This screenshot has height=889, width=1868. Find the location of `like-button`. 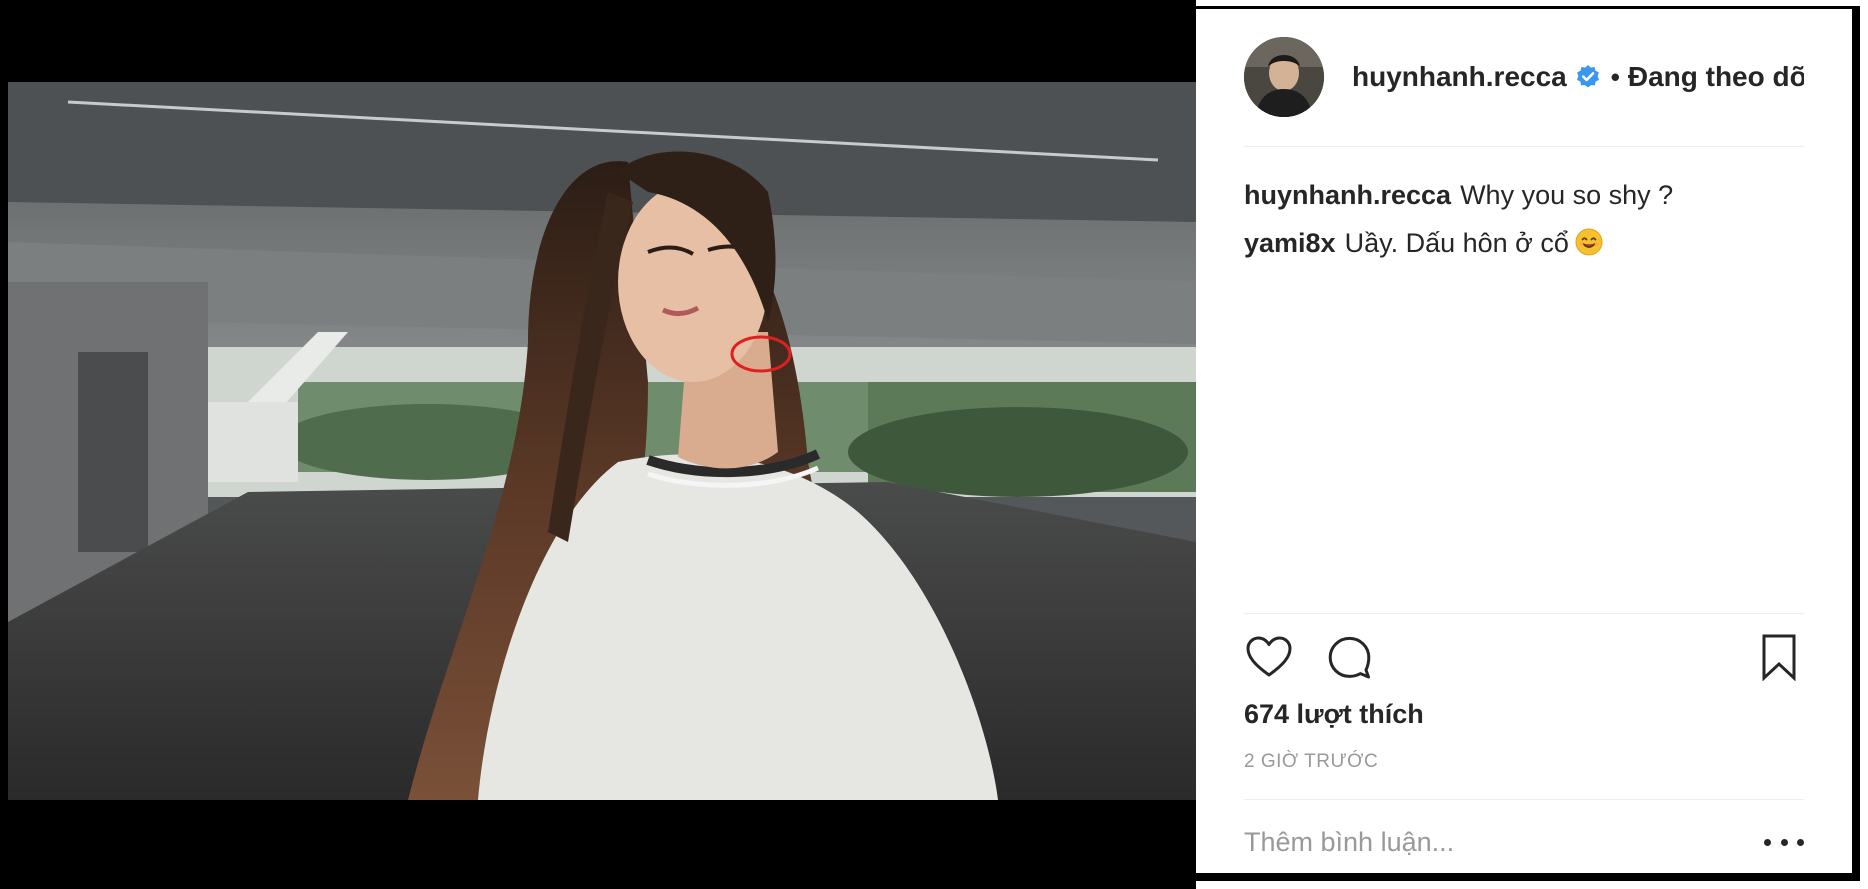

like-button is located at coordinates (1269, 657).